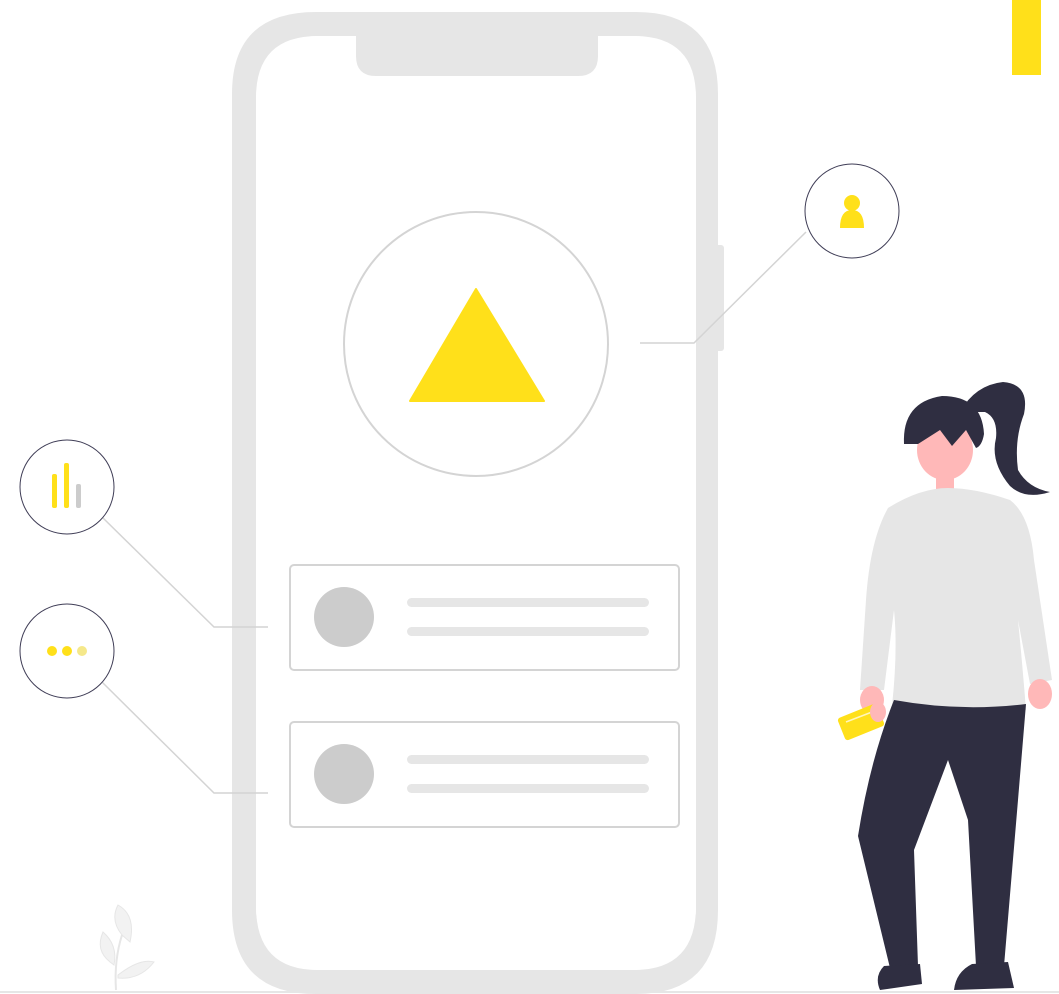 This screenshot has height=994, width=1059. I want to click on sweater, so click(956, 600).